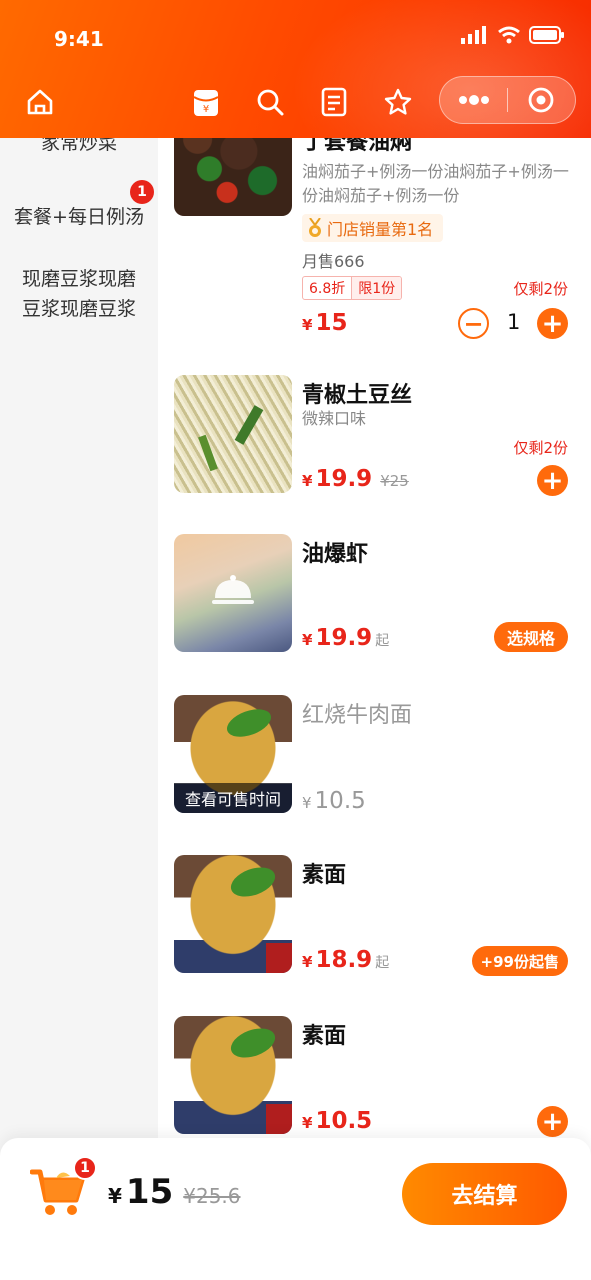  I want to click on quantity-value: 1, so click(514, 322).